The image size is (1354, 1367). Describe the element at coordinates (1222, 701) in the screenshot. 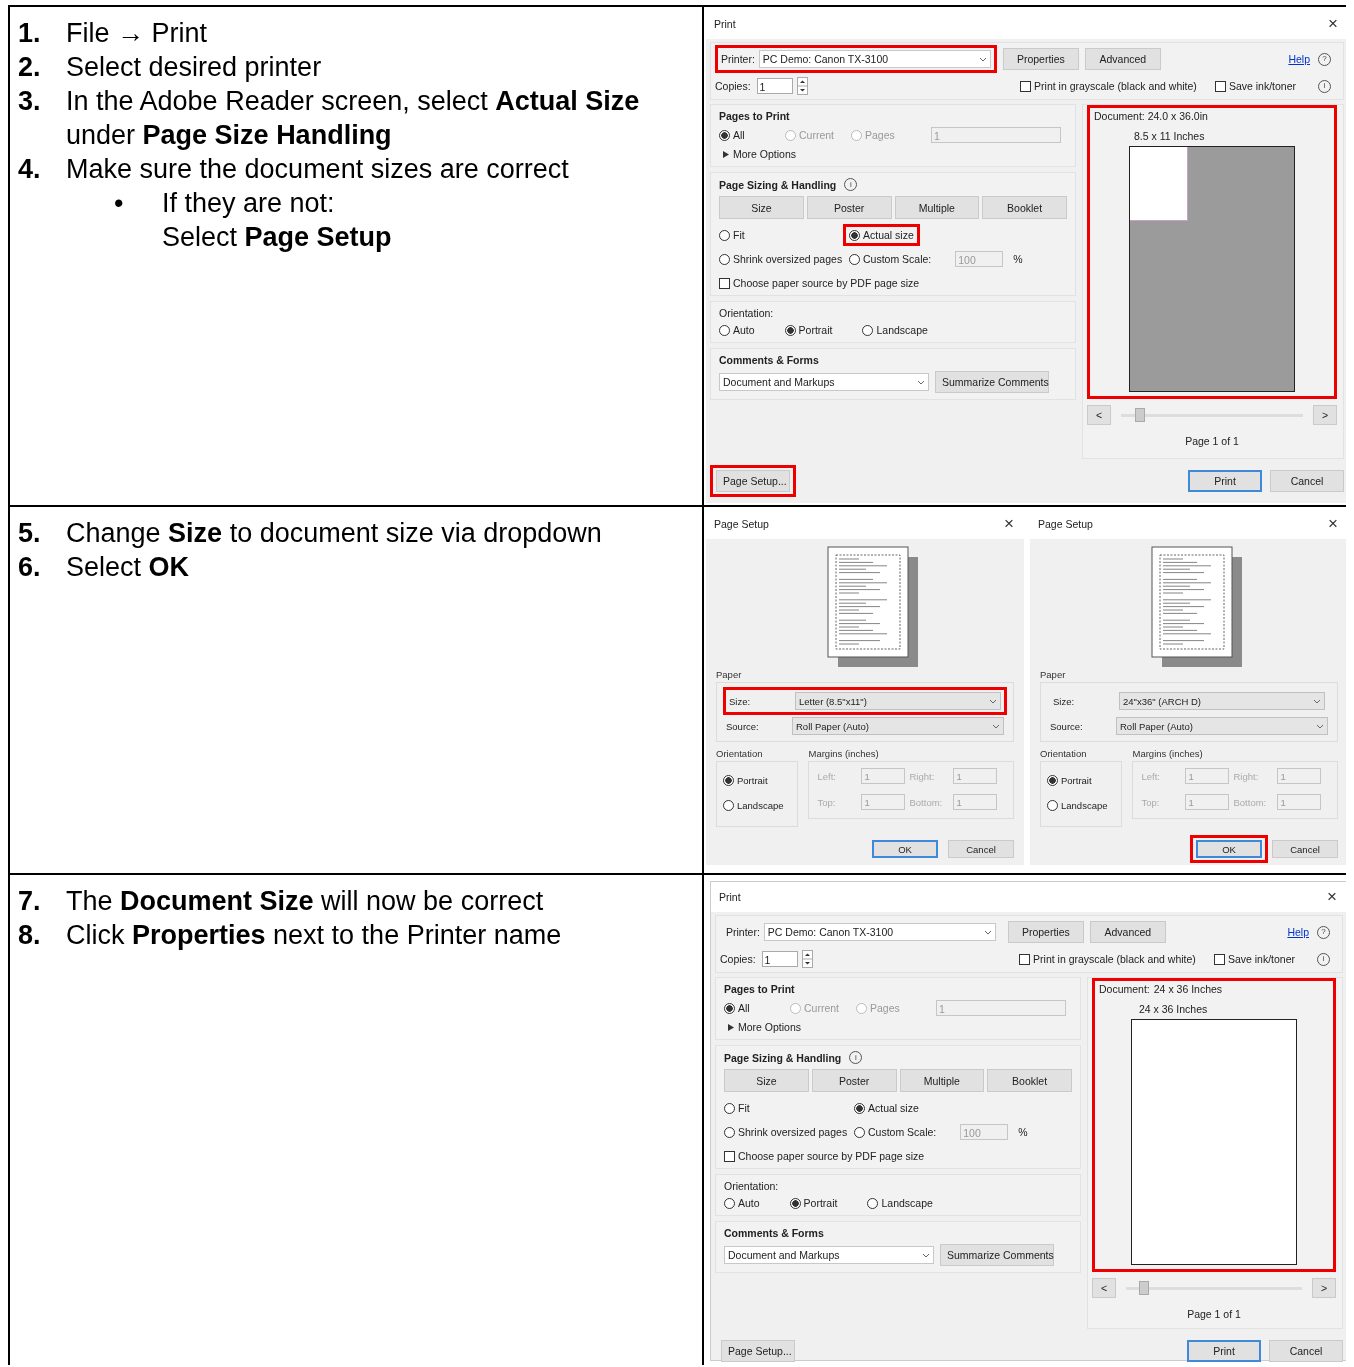

I see `size-dropdown: 24"x36" (ARCH D)` at that location.